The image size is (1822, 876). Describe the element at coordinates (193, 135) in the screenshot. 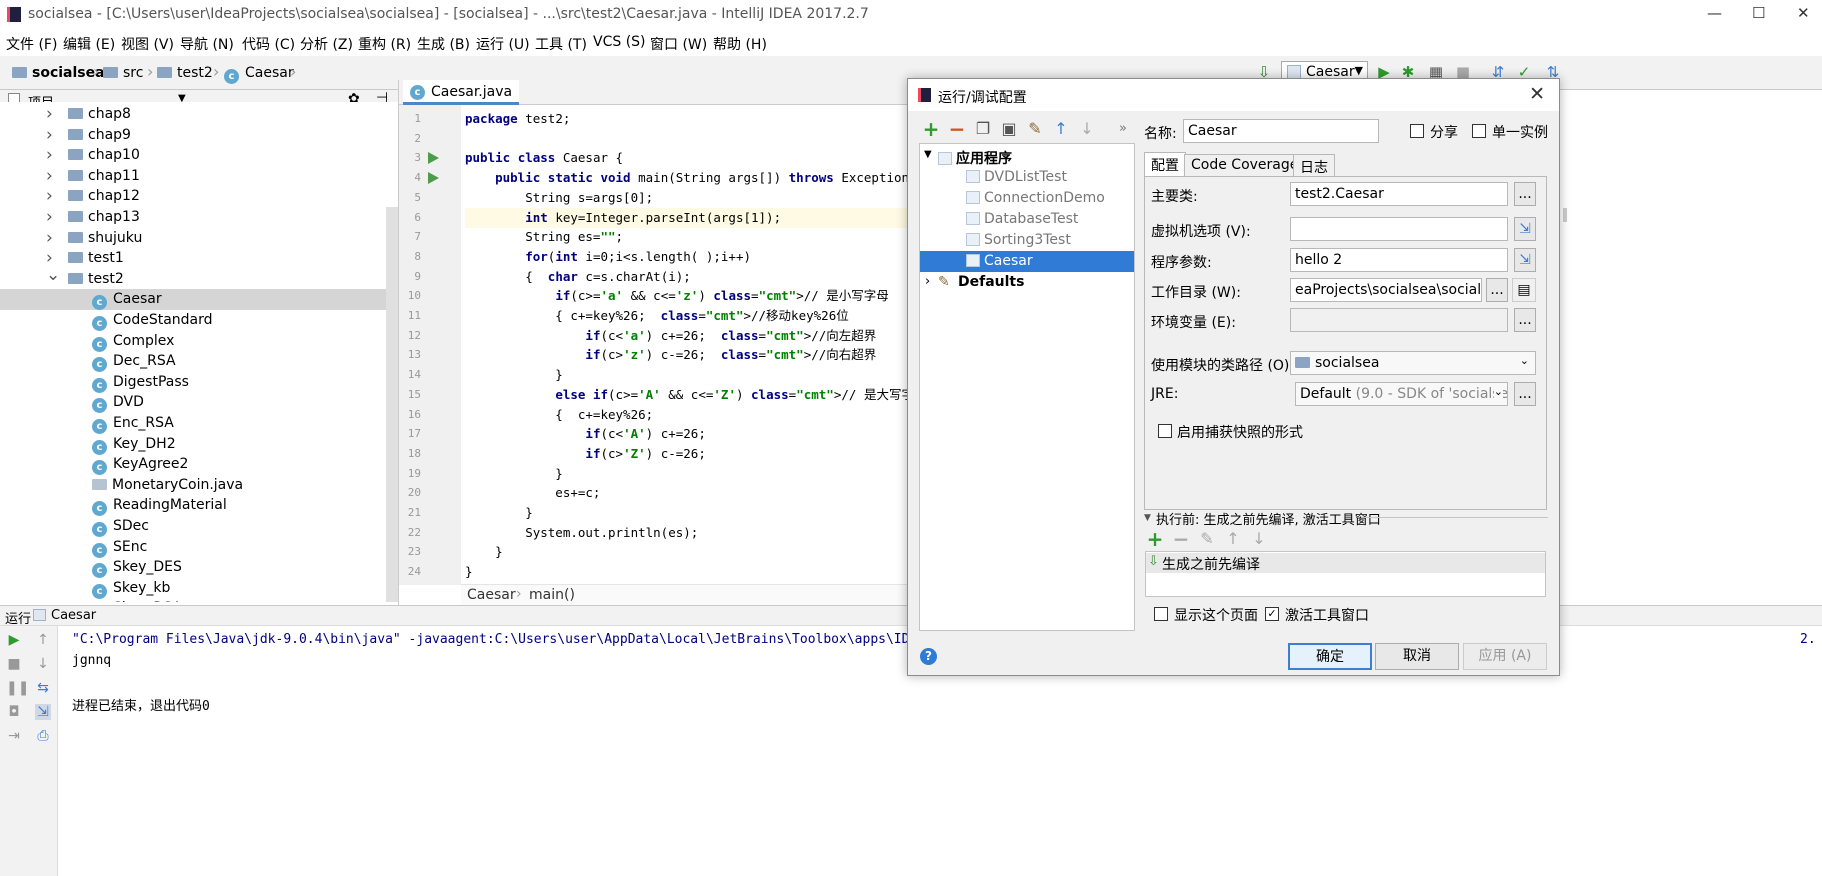

I see `tree-item: › chap9` at that location.